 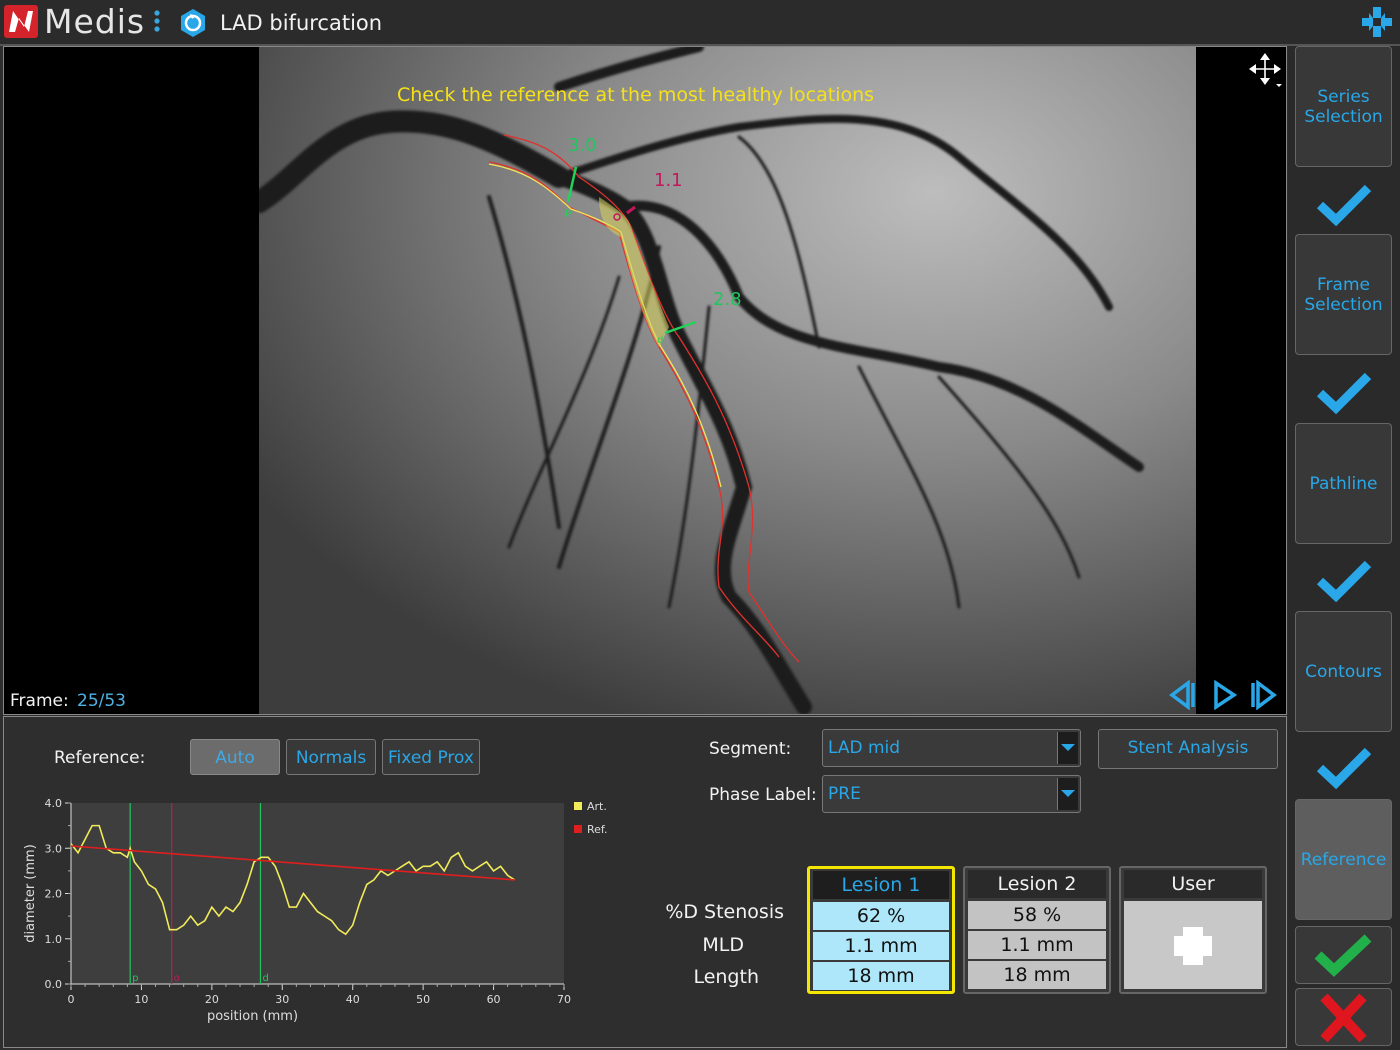 What do you see at coordinates (597, 806) in the screenshot?
I see `legend-label: Art.` at bounding box center [597, 806].